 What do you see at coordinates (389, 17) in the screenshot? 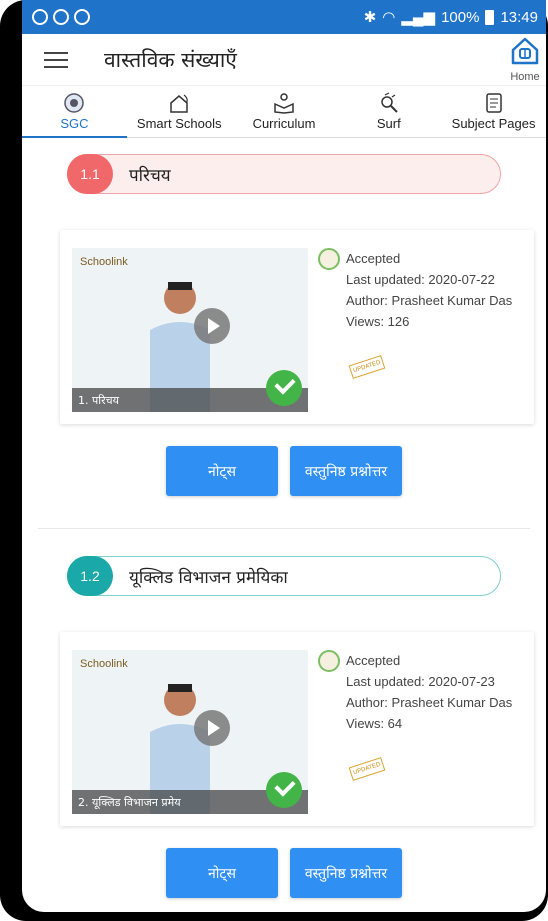
I see `wifi-icon: ◠` at bounding box center [389, 17].